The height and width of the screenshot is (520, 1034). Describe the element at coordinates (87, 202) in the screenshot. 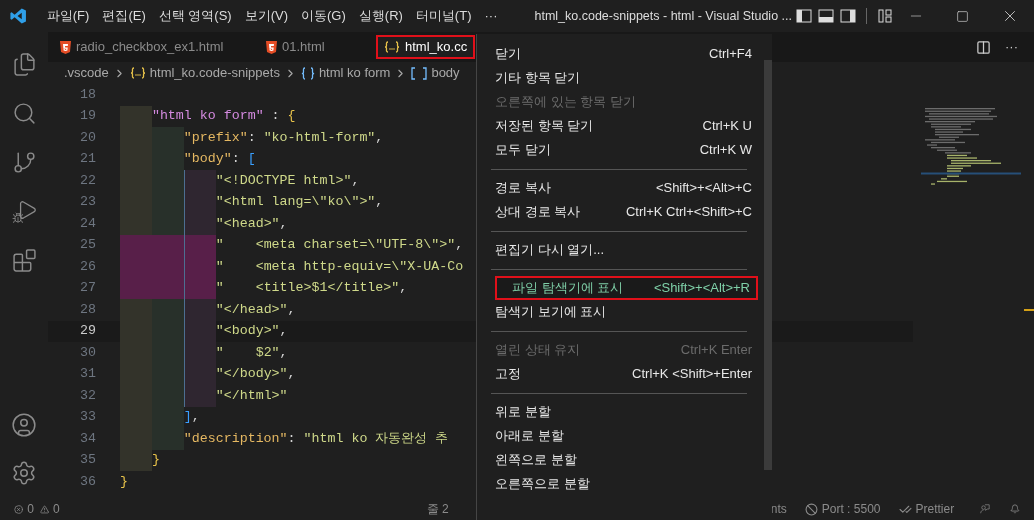

I see `line-number: 23` at that location.